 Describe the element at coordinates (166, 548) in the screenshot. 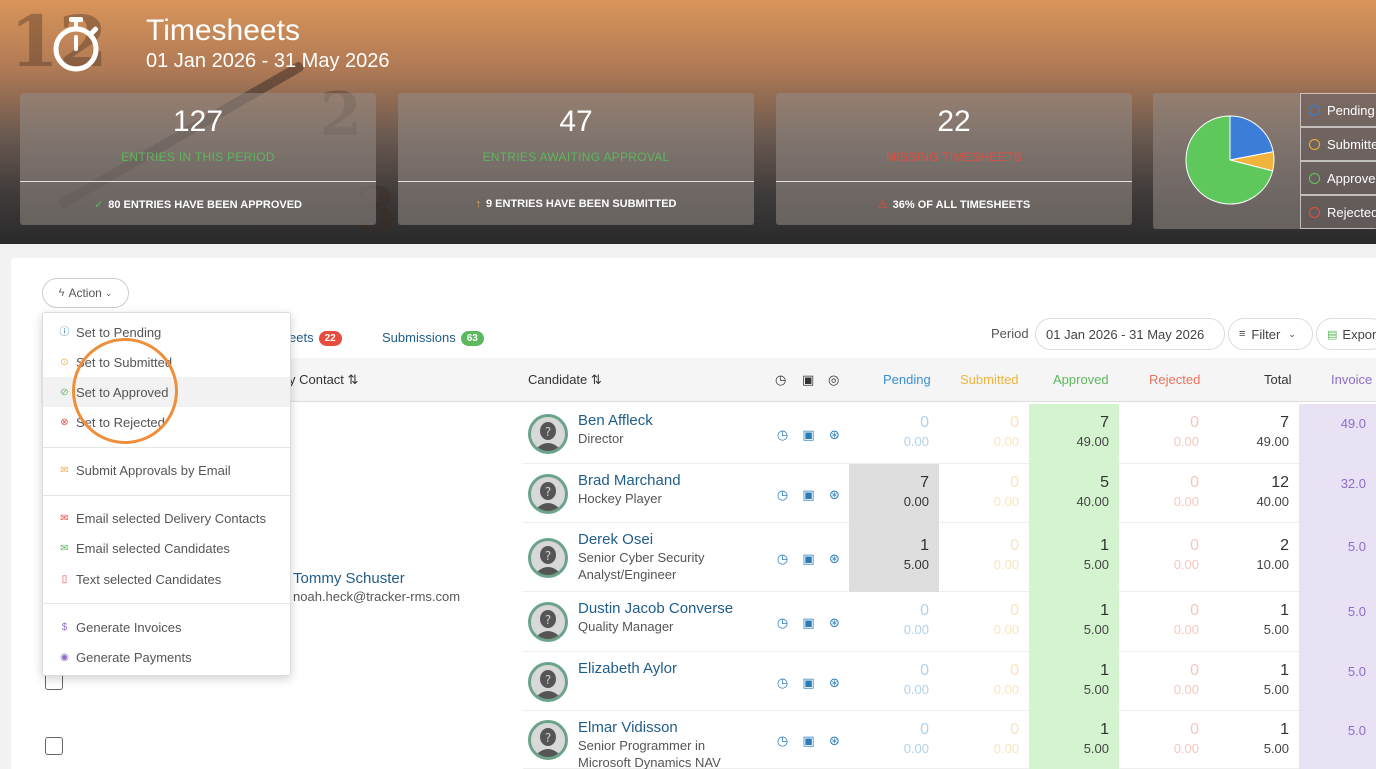

I see `menu-item-email-candidates: ✉ Email selected Candidates` at that location.